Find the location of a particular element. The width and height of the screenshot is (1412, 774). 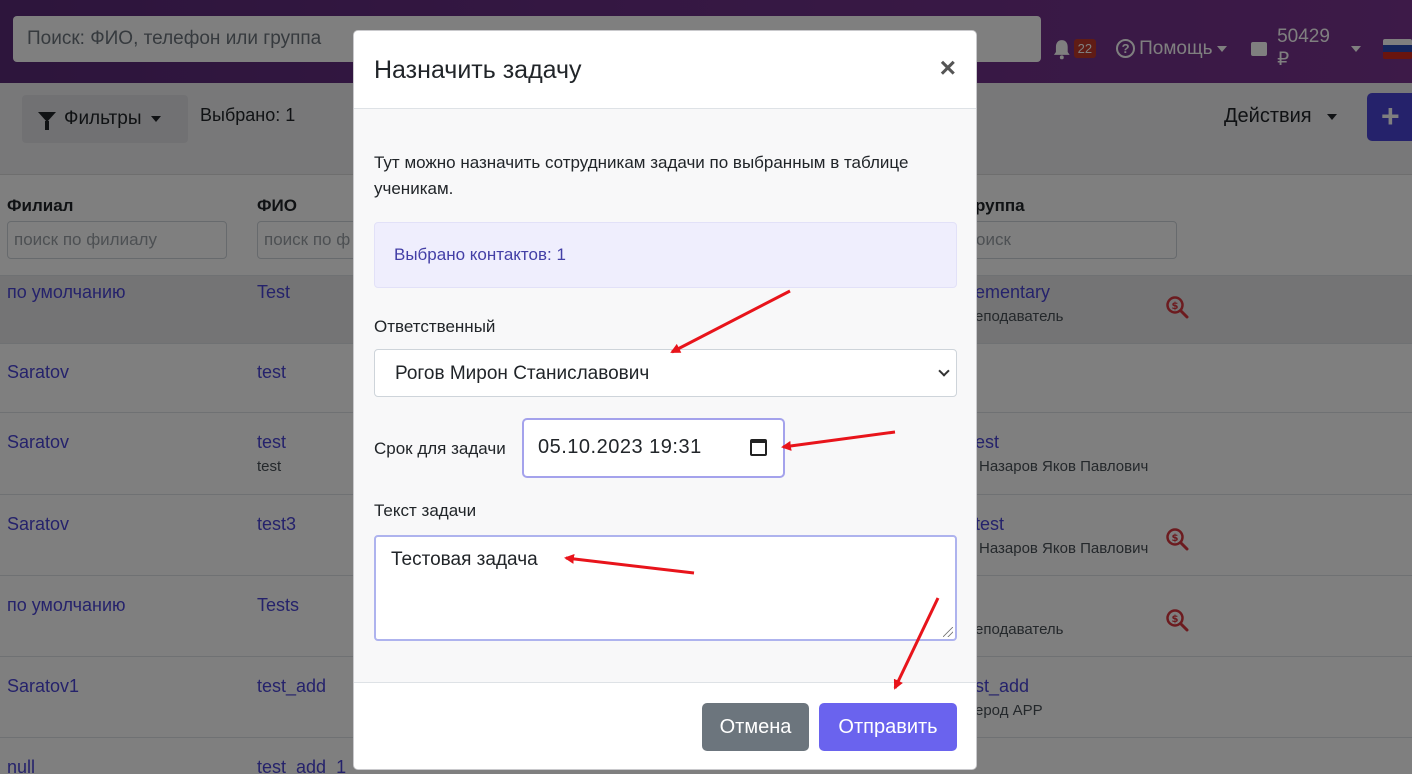

deadline-datetime-input: 05.10.2023 19:31 is located at coordinates (653, 448).